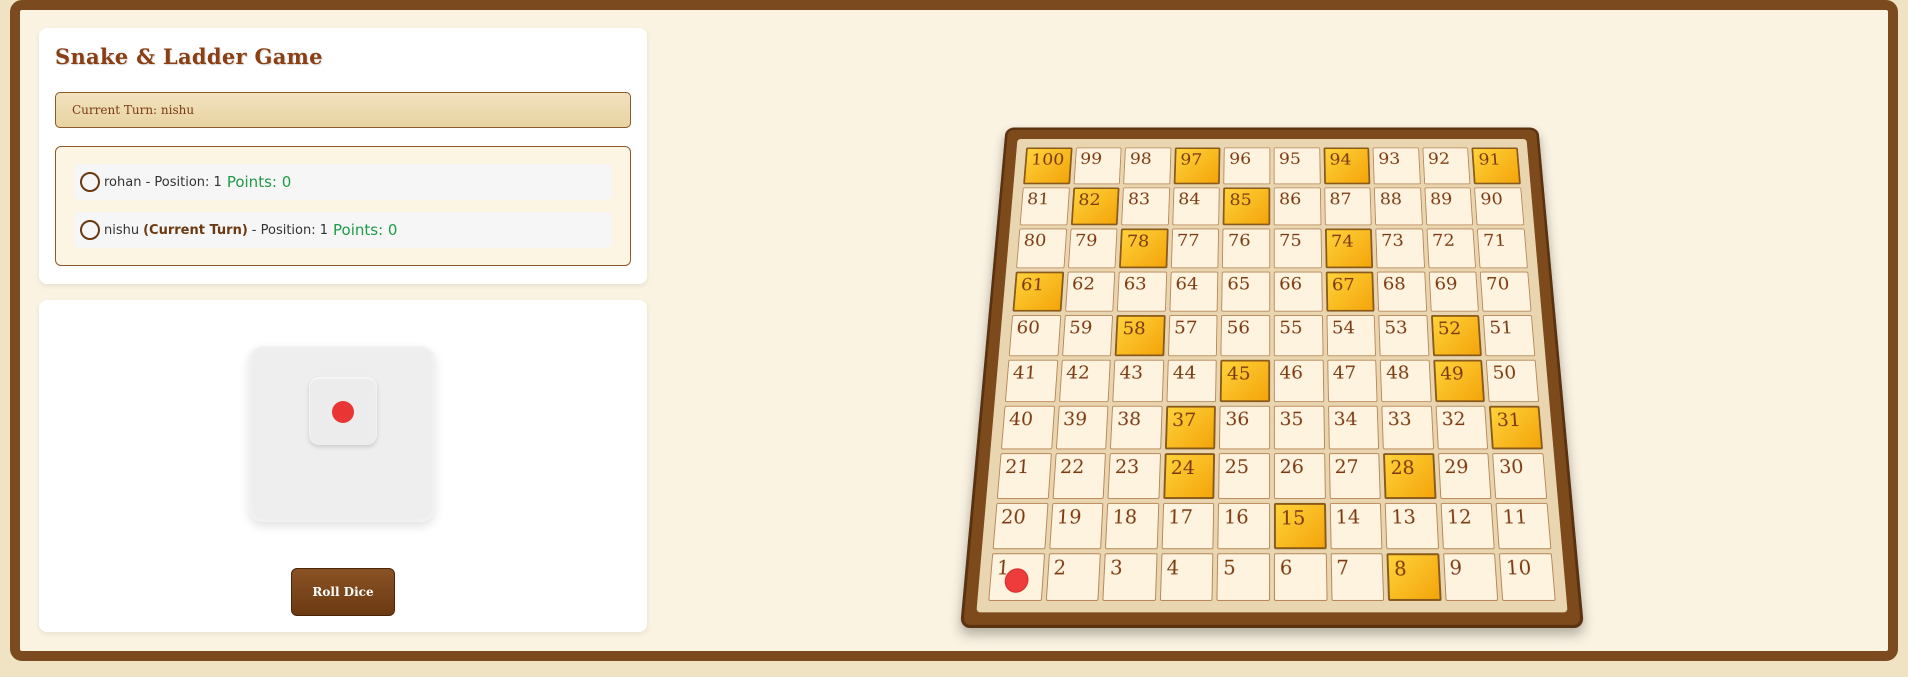 Image resolution: width=1908 pixels, height=677 pixels. Describe the element at coordinates (343, 592) in the screenshot. I see `roll-dice-button: Roll Dice` at that location.